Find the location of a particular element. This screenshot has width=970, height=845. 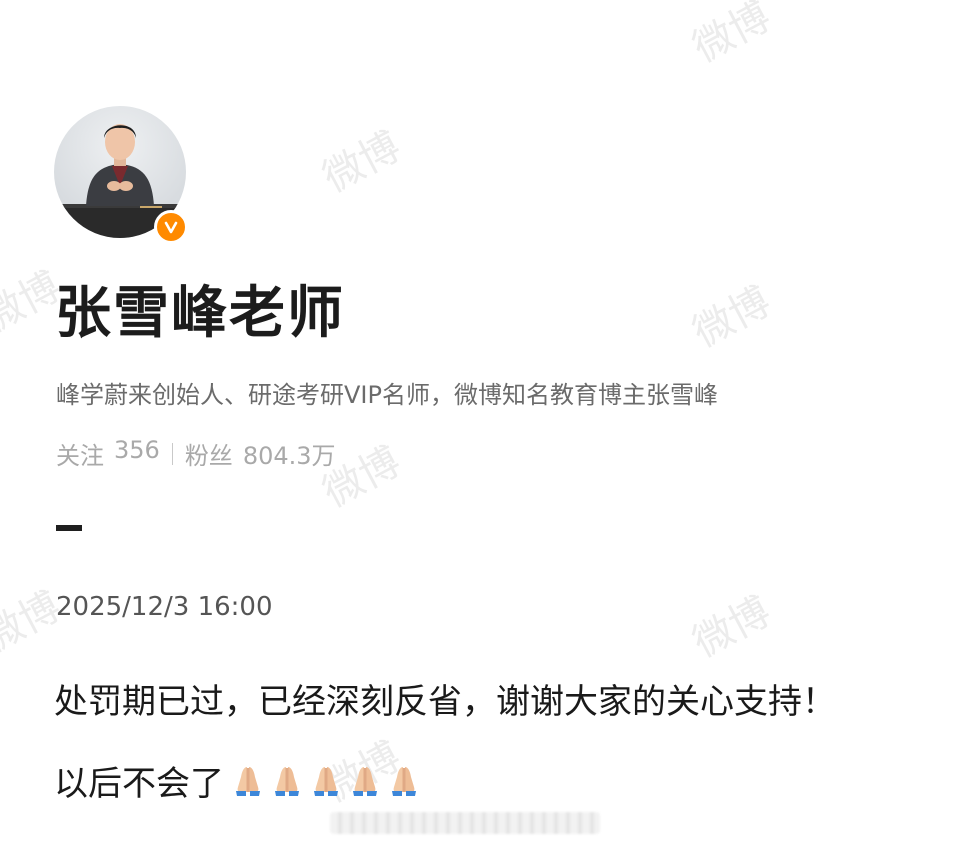

avatar is located at coordinates (121, 175).